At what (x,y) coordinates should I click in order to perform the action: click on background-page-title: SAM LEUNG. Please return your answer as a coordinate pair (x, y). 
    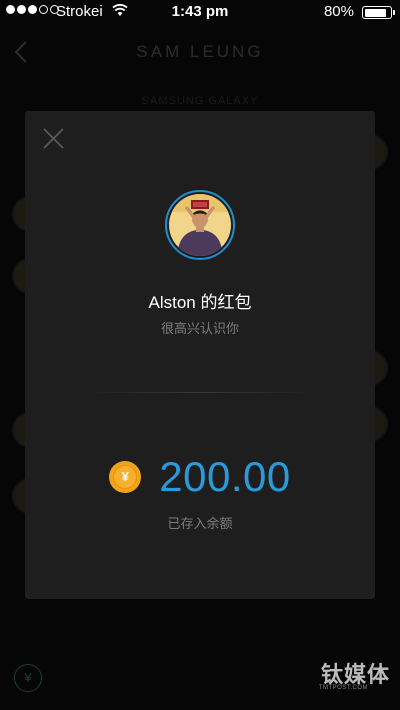
    Looking at the image, I should click on (200, 51).